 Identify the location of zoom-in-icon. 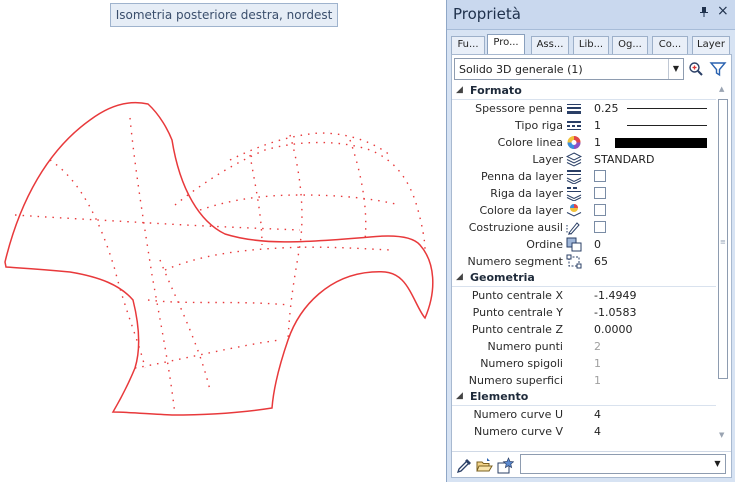
(696, 69).